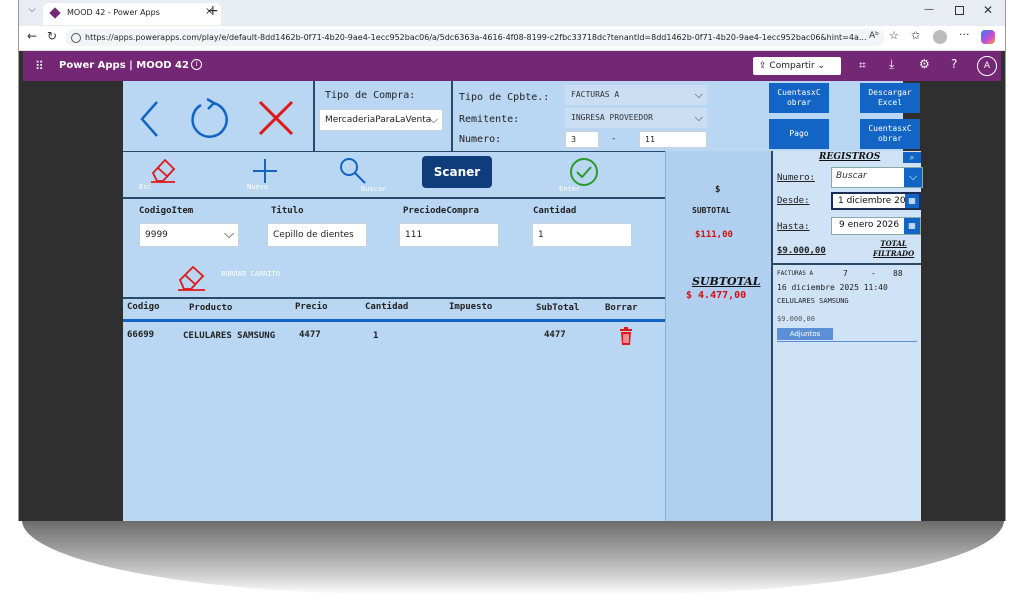  I want to click on borrar-carrito-button: BORRAR CARRITO, so click(230, 277).